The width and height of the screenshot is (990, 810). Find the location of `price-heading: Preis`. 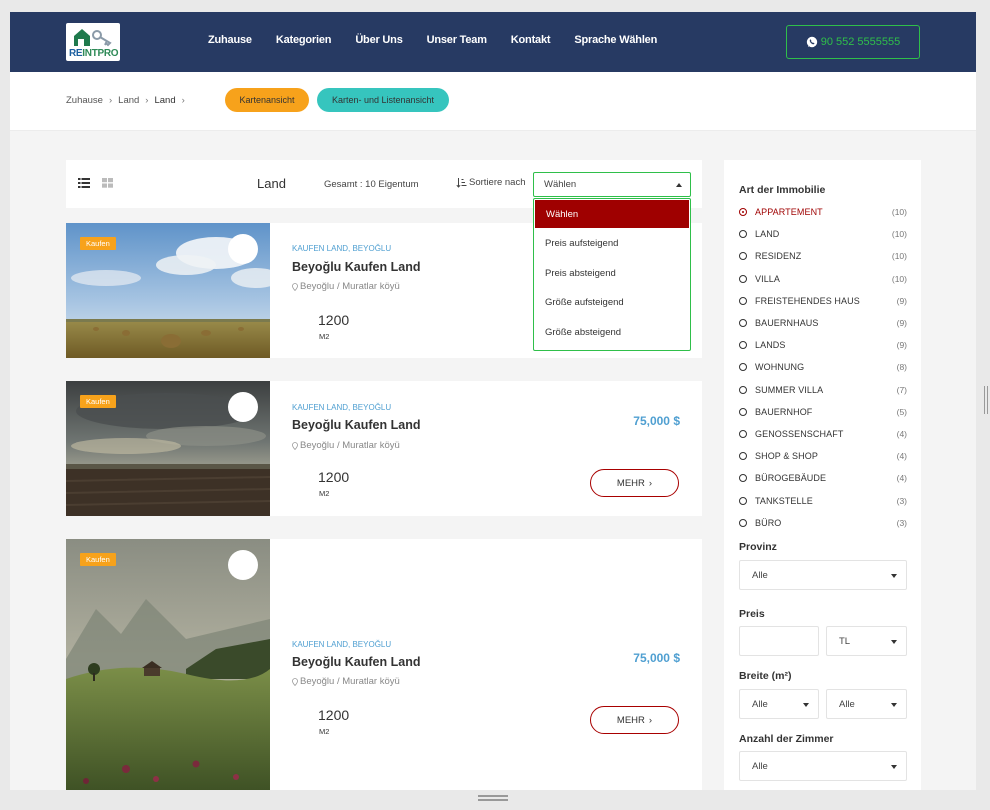

price-heading: Preis is located at coordinates (752, 614).